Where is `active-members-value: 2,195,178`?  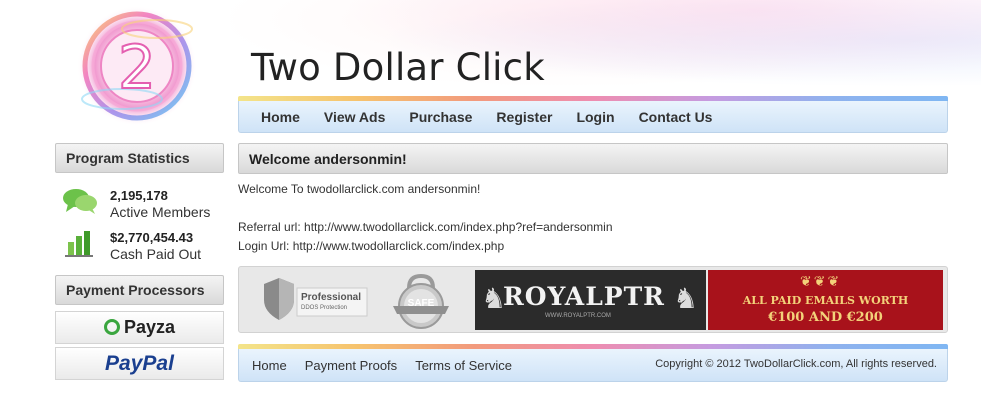 active-members-value: 2,195,178 is located at coordinates (139, 195).